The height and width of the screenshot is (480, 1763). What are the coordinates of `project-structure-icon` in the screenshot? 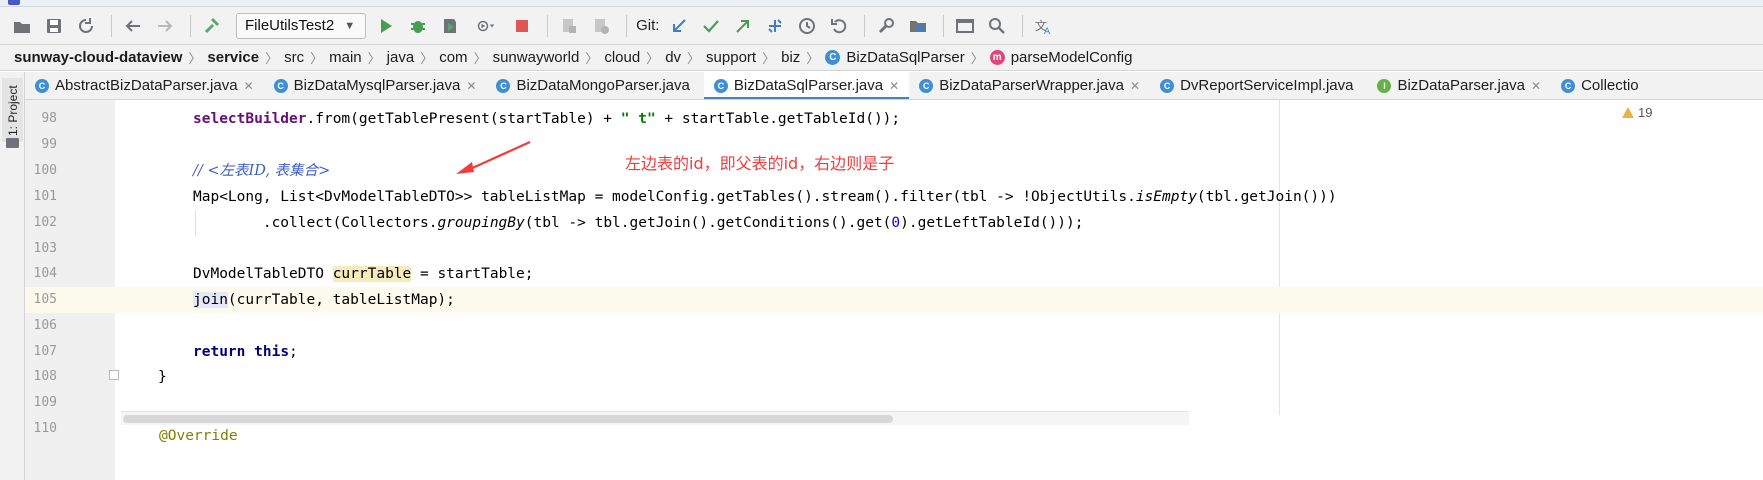 It's located at (918, 26).